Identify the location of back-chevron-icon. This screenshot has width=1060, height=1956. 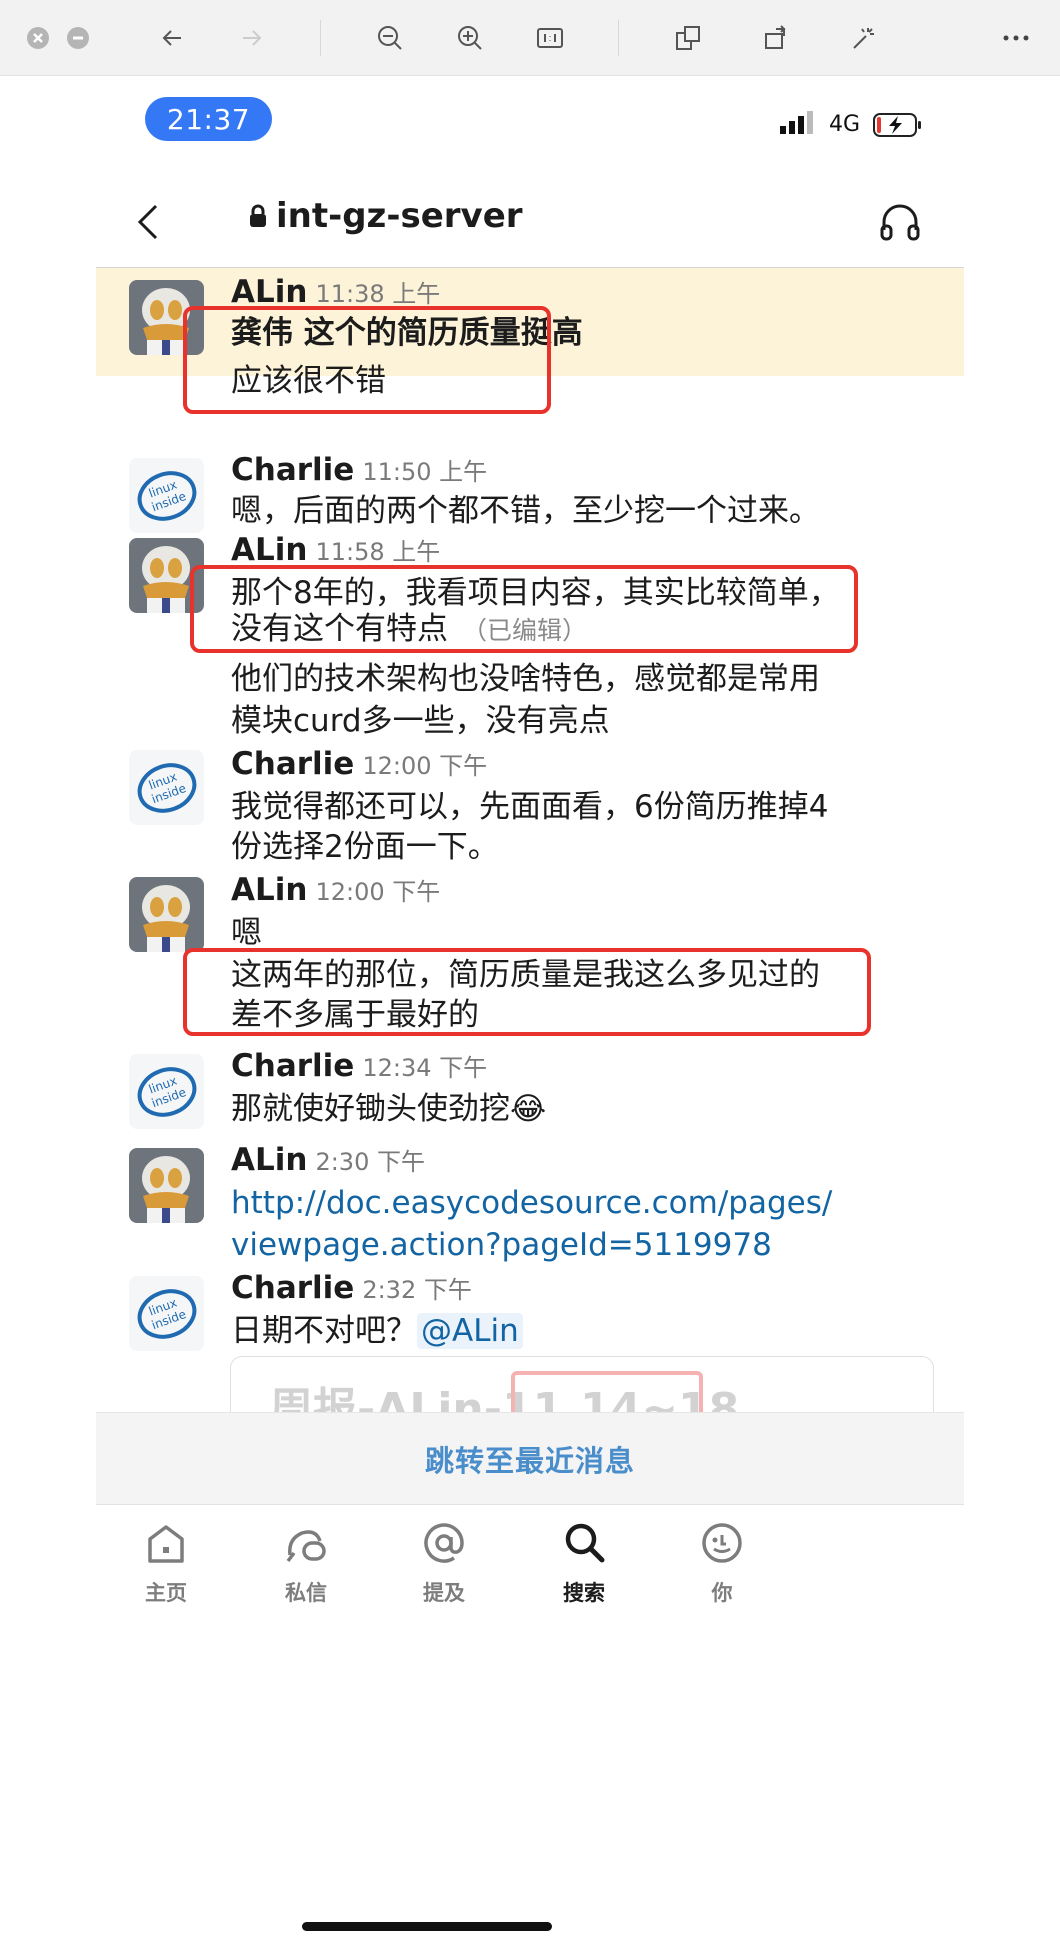
(148, 222).